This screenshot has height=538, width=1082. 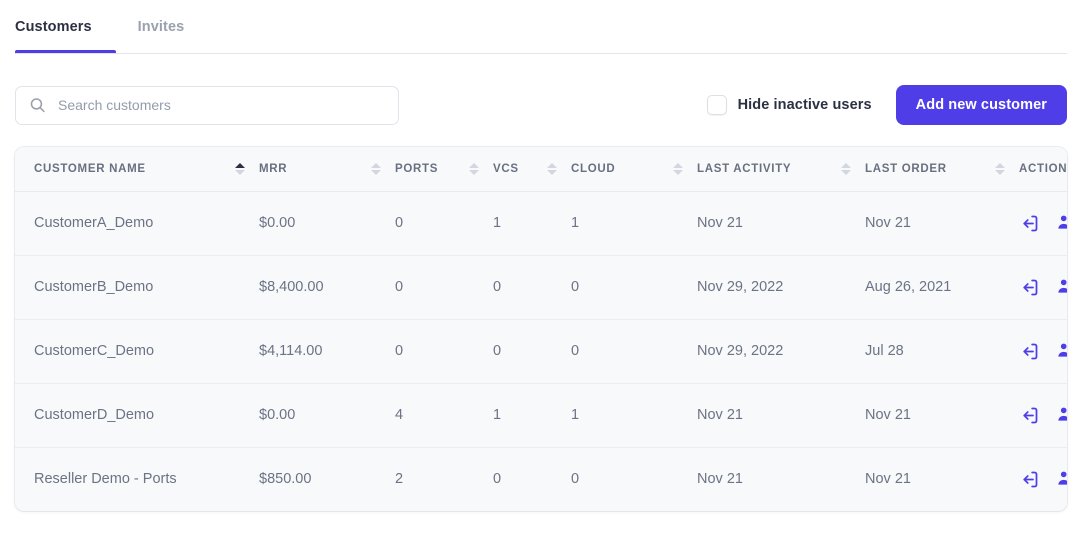 I want to click on sort-toggle-mrr, so click(x=375, y=168).